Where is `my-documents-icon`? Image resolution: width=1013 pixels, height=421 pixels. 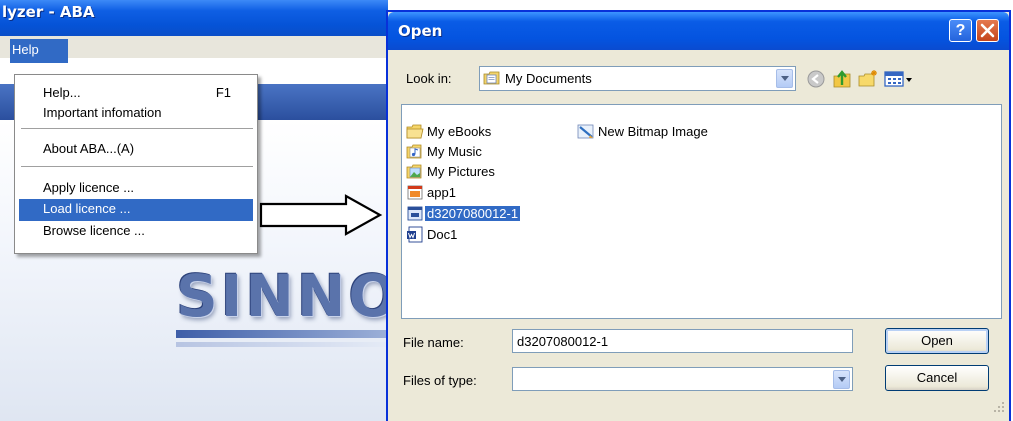 my-documents-icon is located at coordinates (491, 78).